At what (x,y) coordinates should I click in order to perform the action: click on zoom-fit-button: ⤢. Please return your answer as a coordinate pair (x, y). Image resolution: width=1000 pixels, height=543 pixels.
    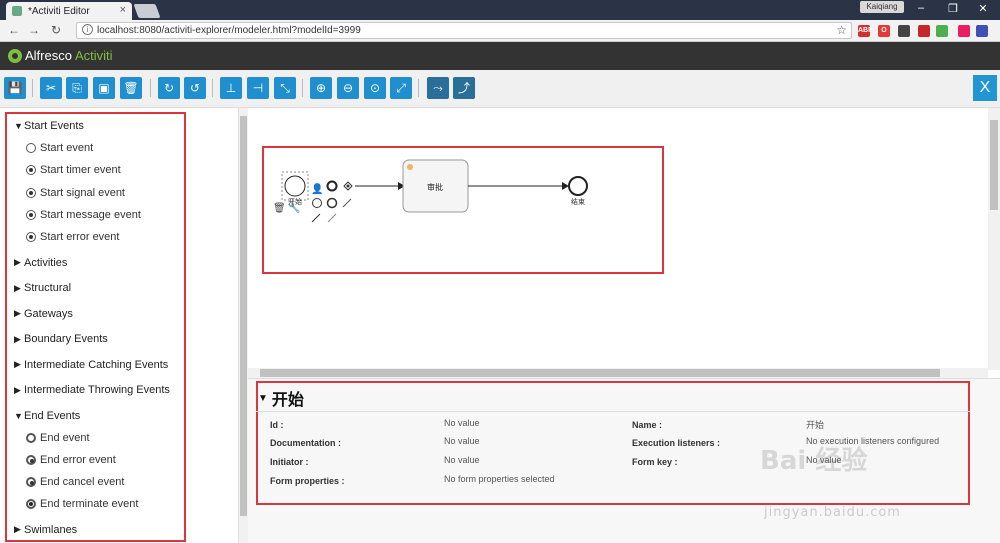
    Looking at the image, I should click on (401, 88).